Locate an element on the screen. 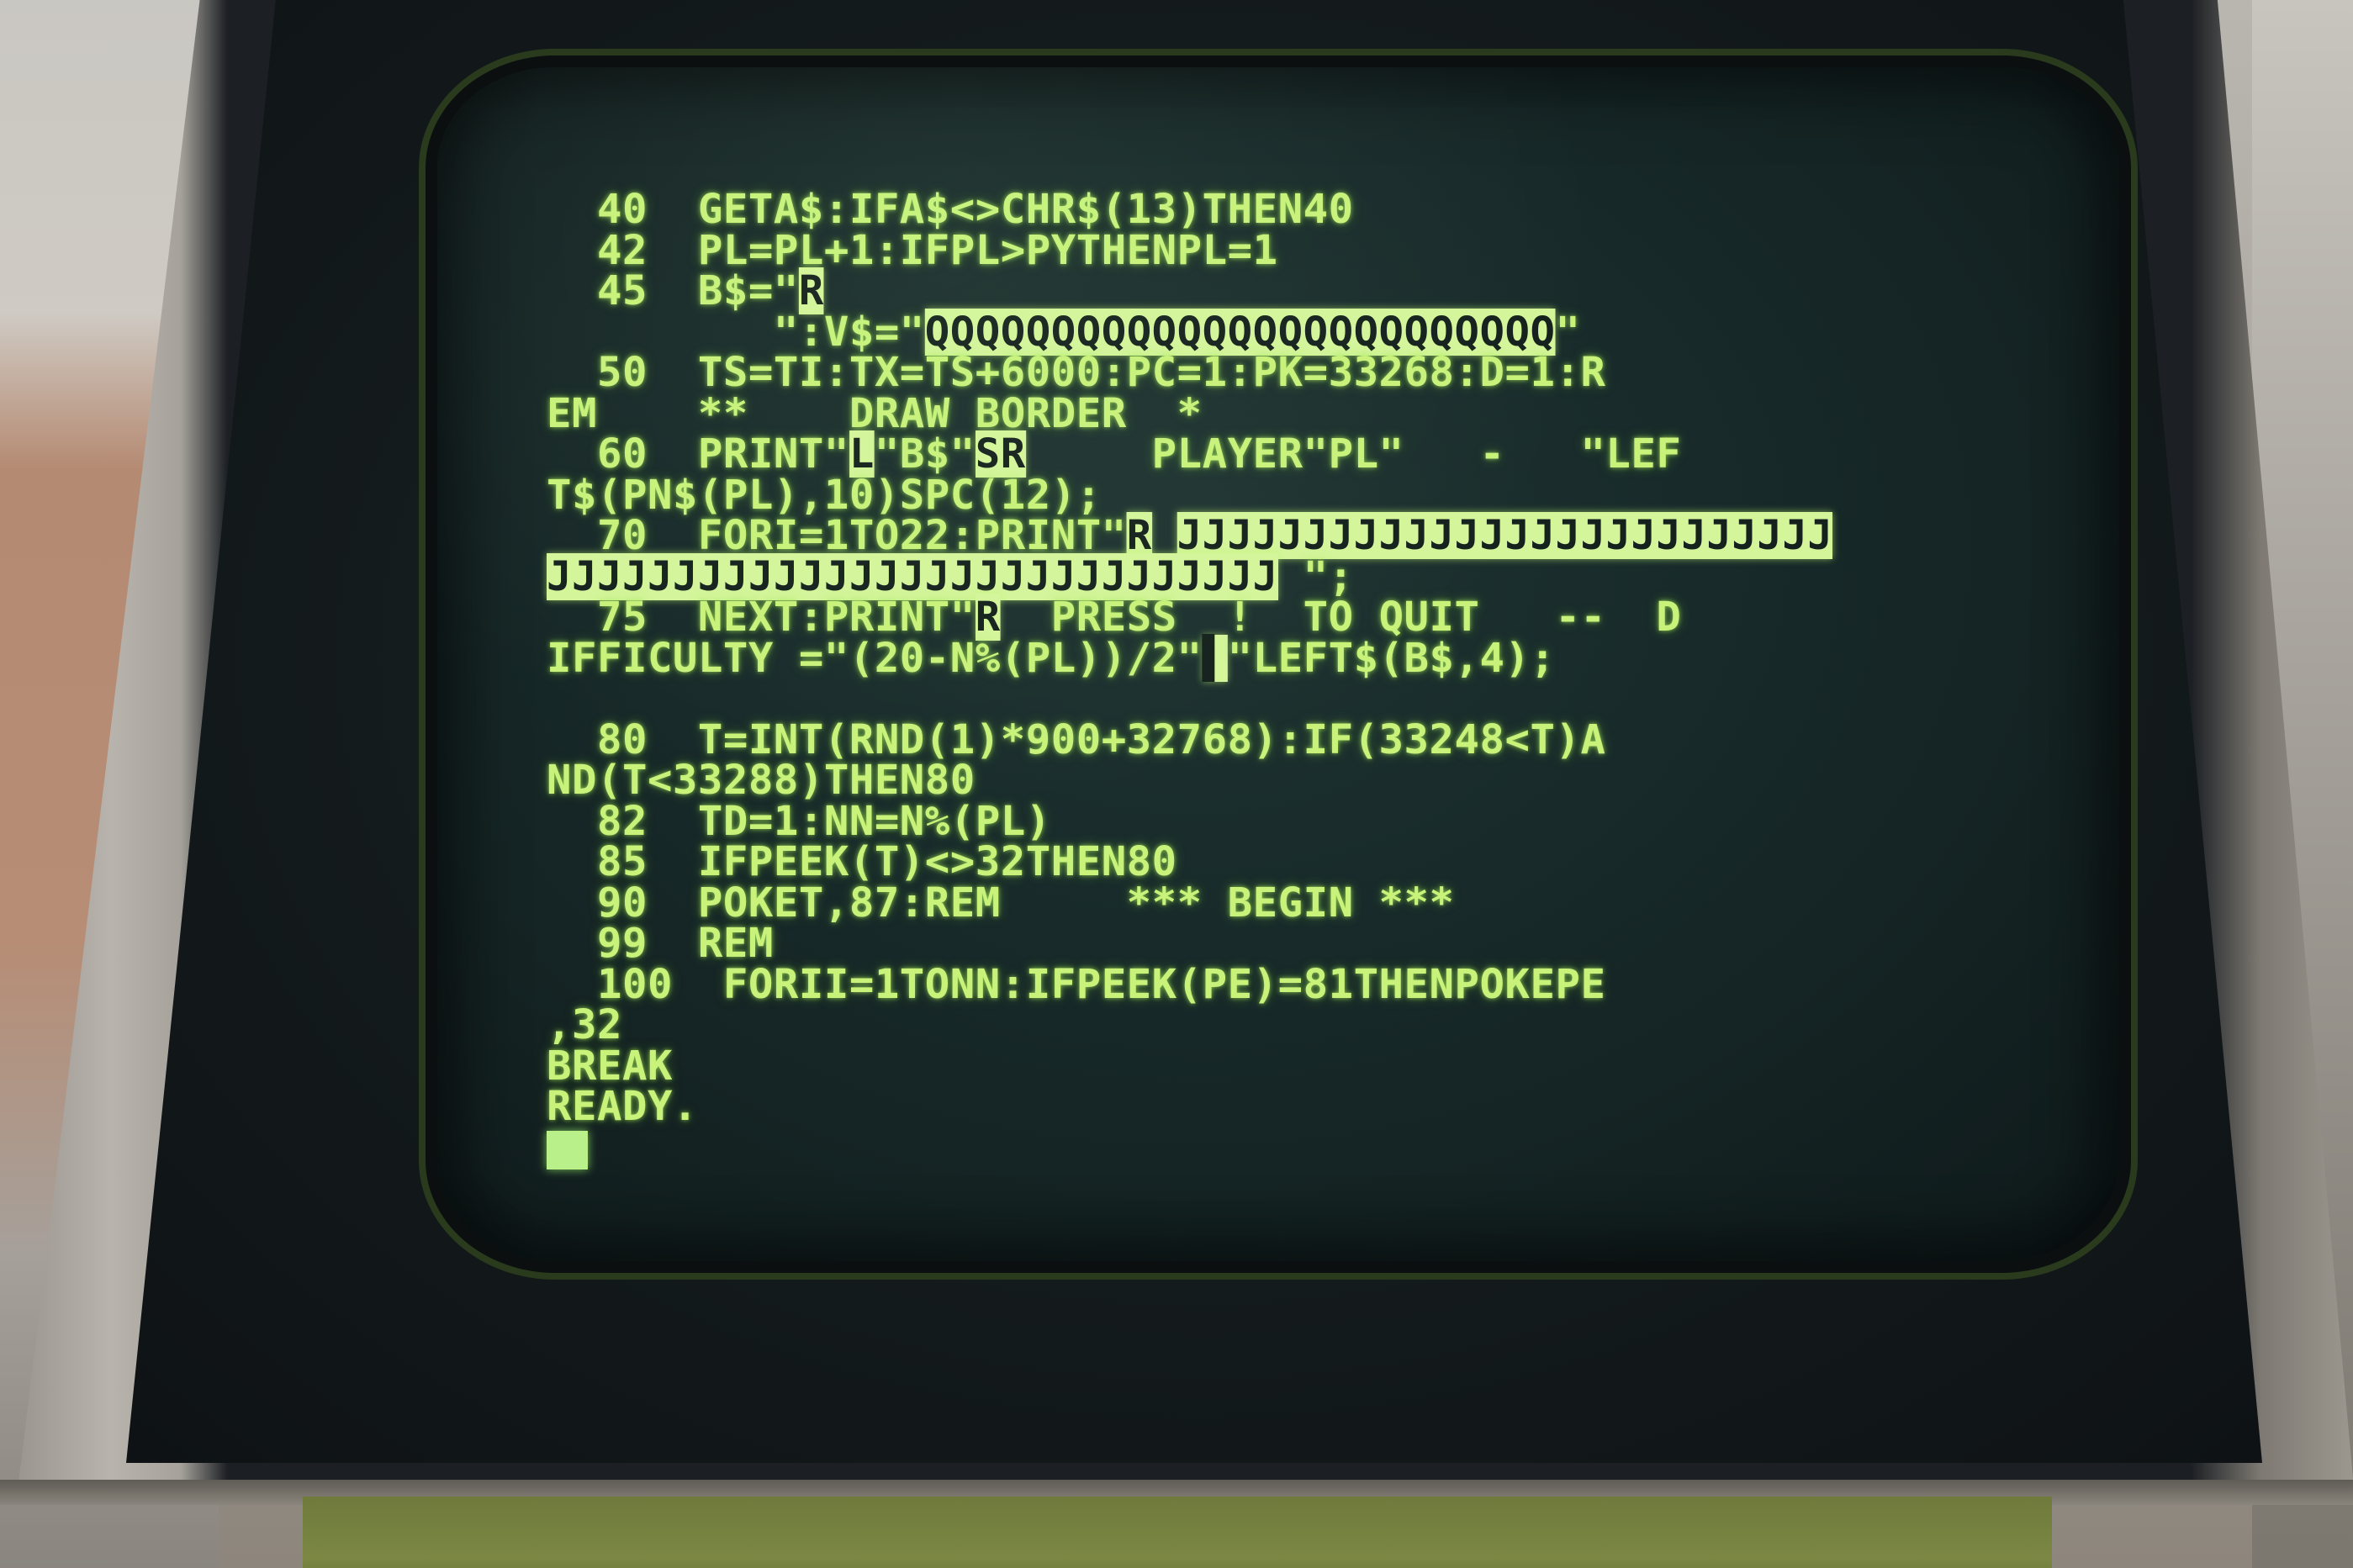  reverse-video-text: ▌ is located at coordinates (1215, 658).